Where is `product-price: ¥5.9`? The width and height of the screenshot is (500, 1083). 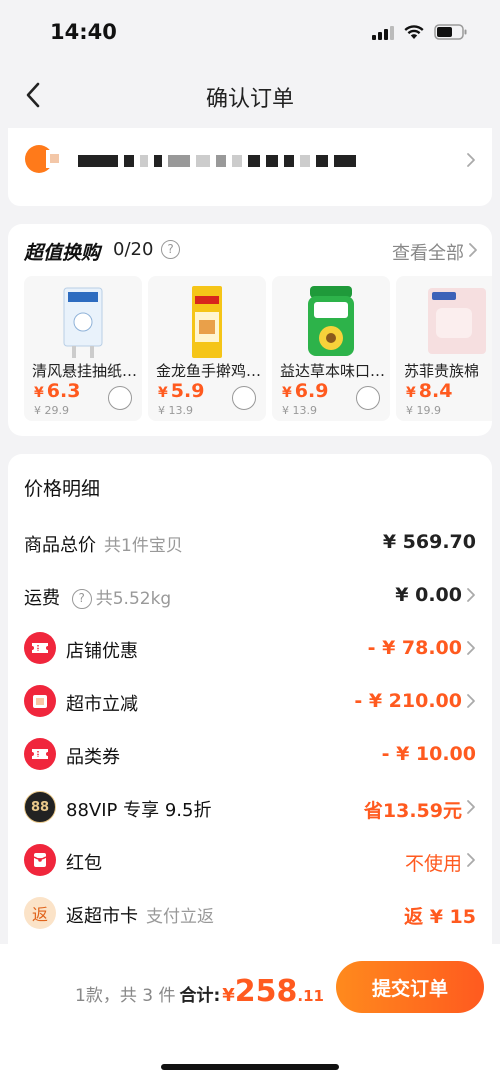 product-price: ¥5.9 is located at coordinates (181, 391).